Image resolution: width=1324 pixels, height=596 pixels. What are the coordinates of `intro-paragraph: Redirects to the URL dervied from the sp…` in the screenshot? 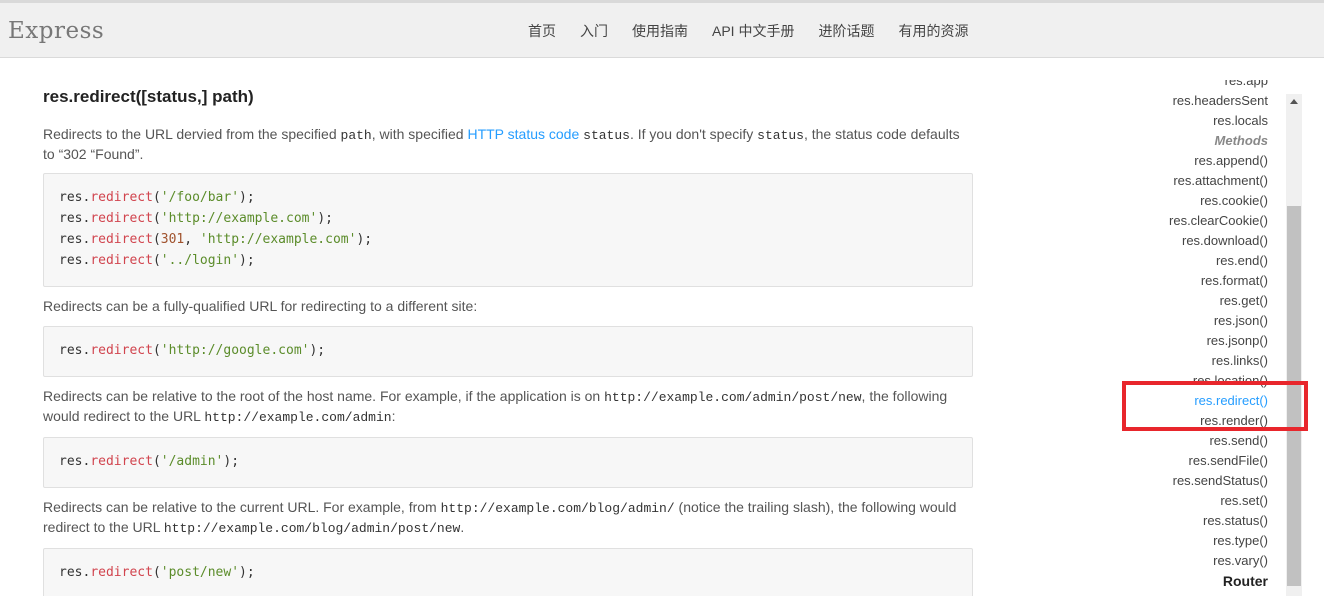 It's located at (508, 144).